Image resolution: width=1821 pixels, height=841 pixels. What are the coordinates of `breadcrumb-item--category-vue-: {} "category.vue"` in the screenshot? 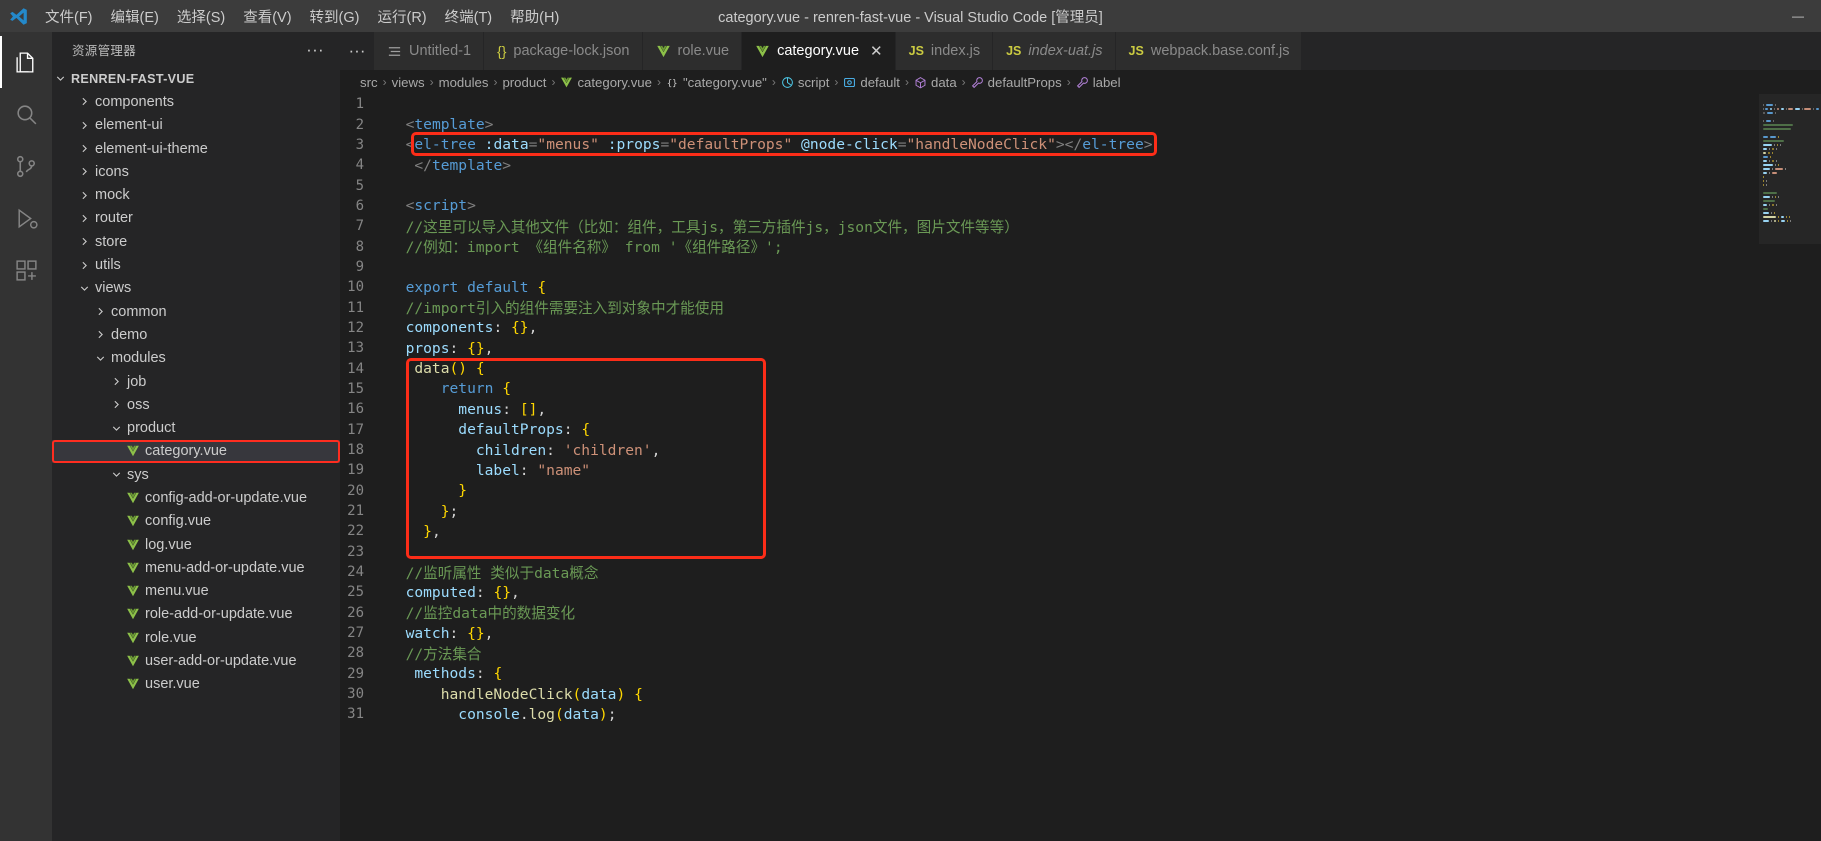 It's located at (716, 82).